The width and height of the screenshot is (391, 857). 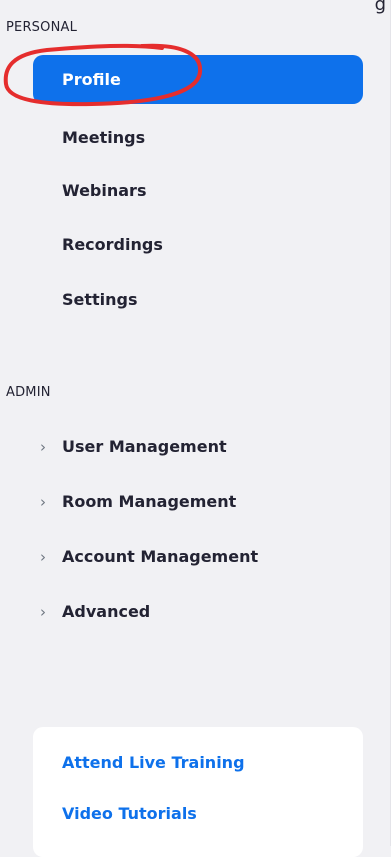 I want to click on sidebar-item-room-management: › Room Management, so click(x=138, y=501).